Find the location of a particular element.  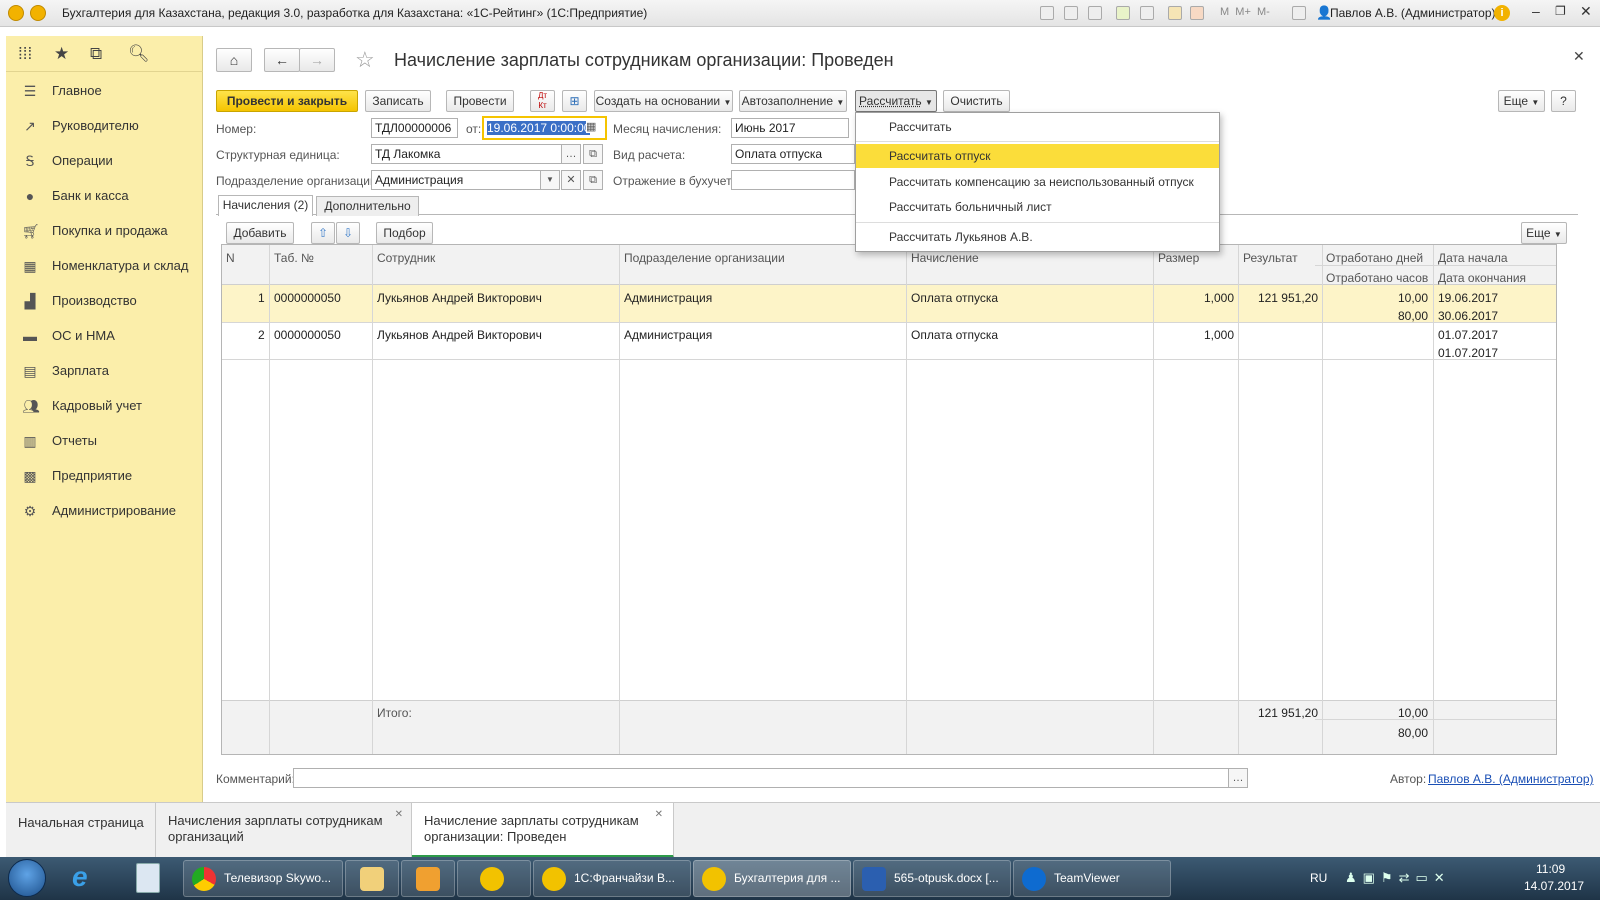

dept-clear-button: ✕ is located at coordinates (571, 180).